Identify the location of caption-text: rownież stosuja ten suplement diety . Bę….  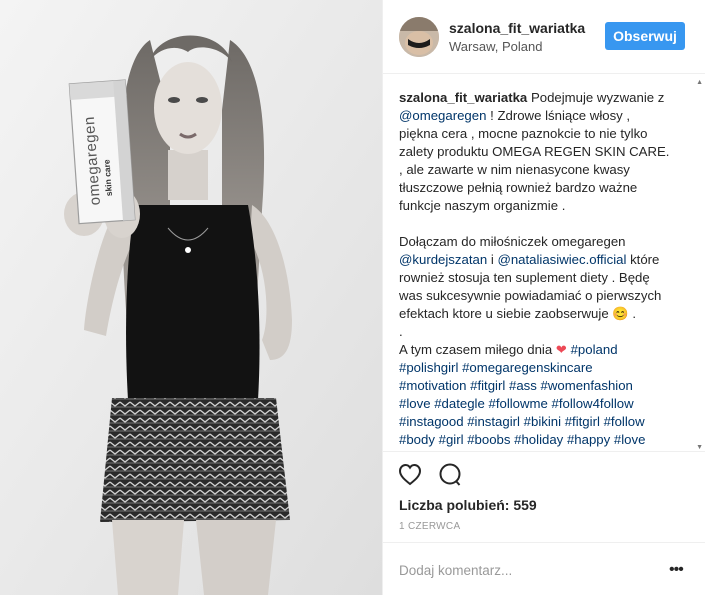
(524, 277).